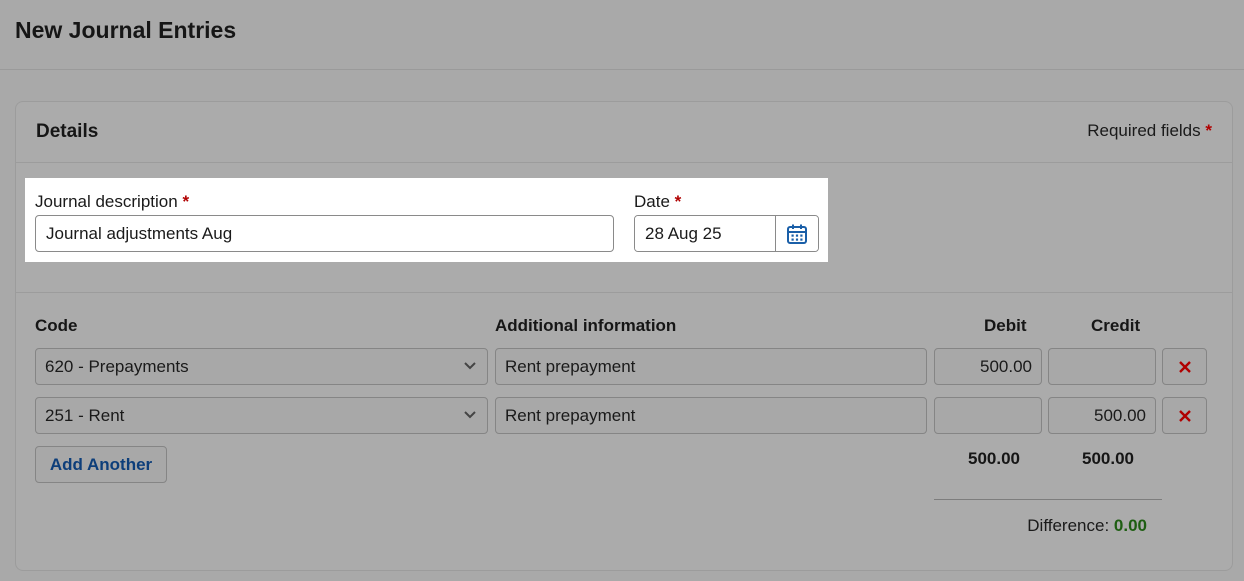 Image resolution: width=1244 pixels, height=581 pixels. What do you see at coordinates (85, 415) in the screenshot?
I see `code-select-value: 251 - Rent` at bounding box center [85, 415].